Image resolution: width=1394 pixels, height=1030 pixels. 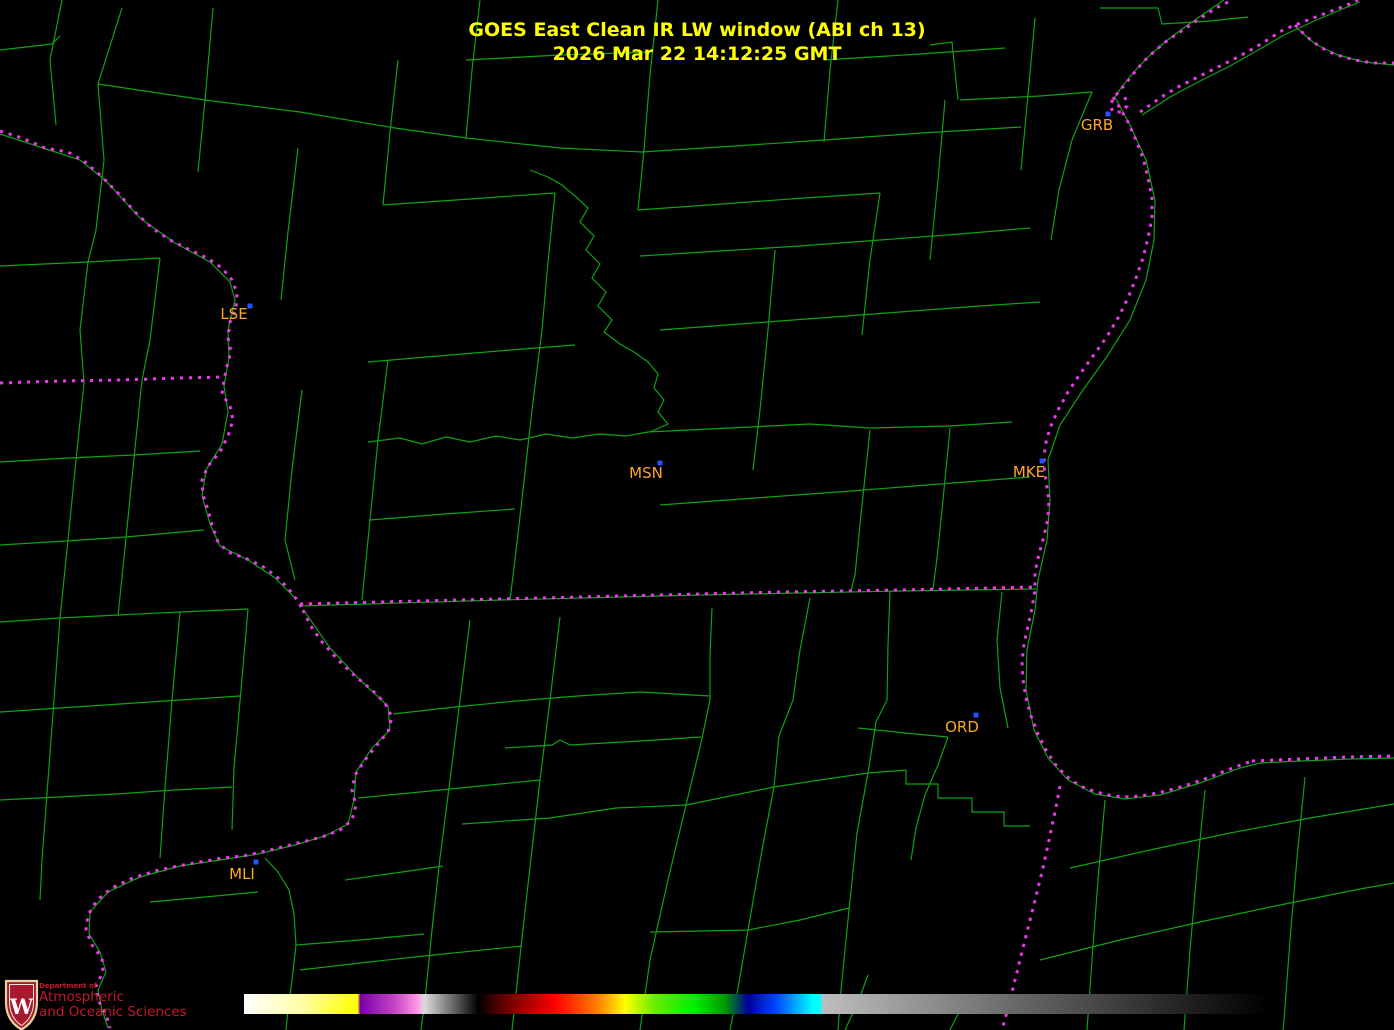 What do you see at coordinates (1029, 472) in the screenshot?
I see `city-label-MKE: MKE` at bounding box center [1029, 472].